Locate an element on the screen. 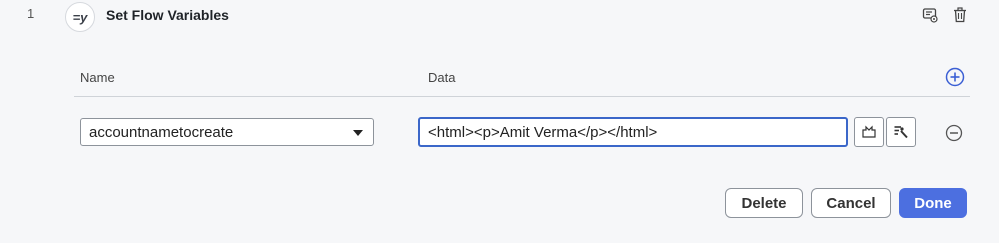 The width and height of the screenshot is (999, 243). cancel-button: Cancel is located at coordinates (851, 203).